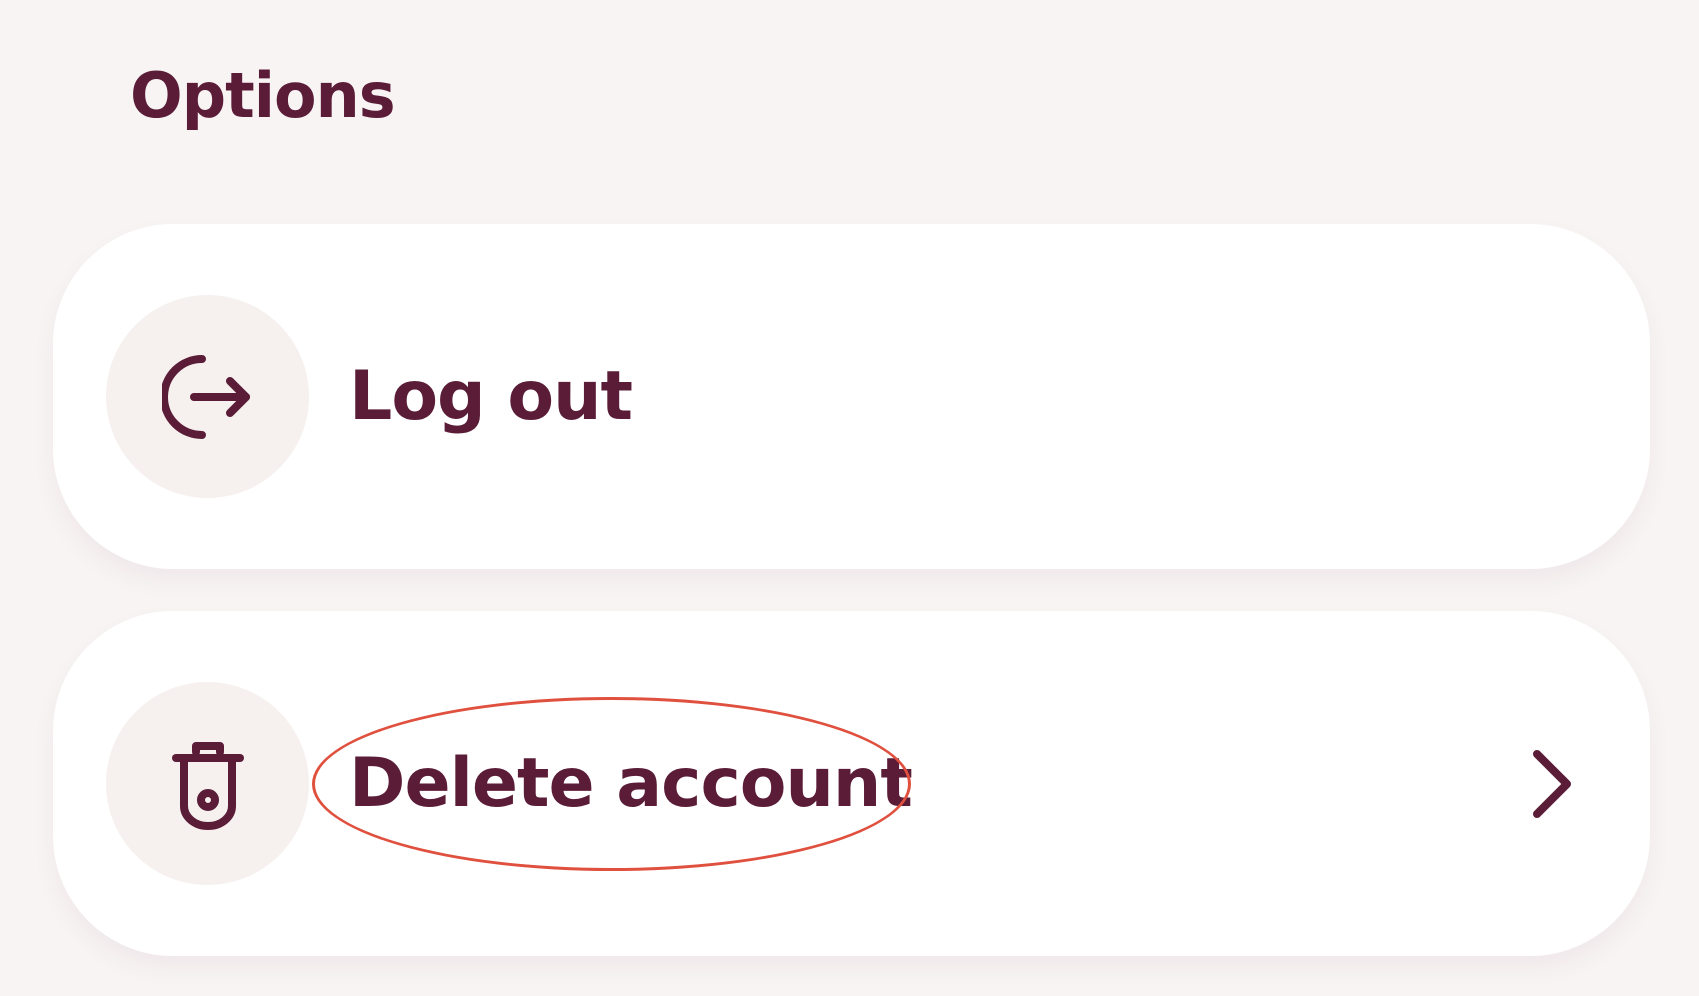 The image size is (1699, 996). I want to click on delete-account-label: Delete account, so click(631, 783).